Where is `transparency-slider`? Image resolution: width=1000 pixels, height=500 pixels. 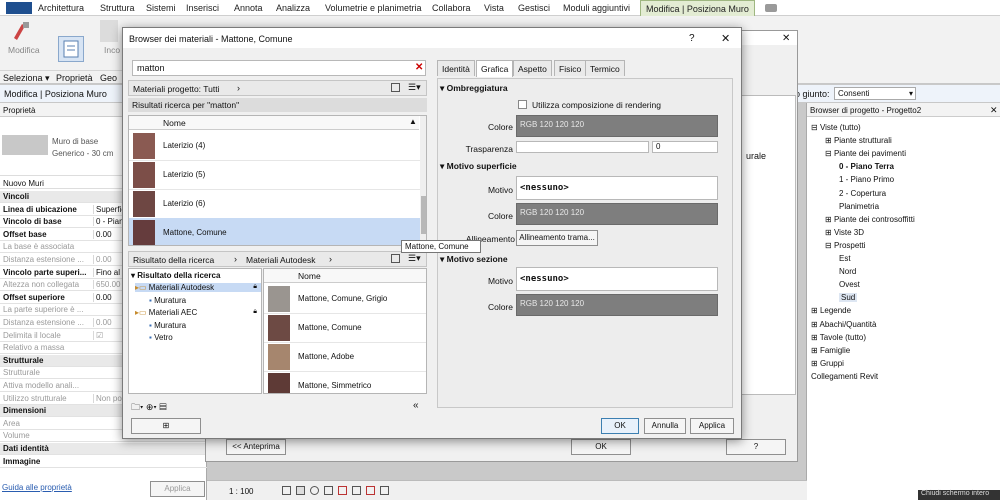
transparency-slider is located at coordinates (582, 147).